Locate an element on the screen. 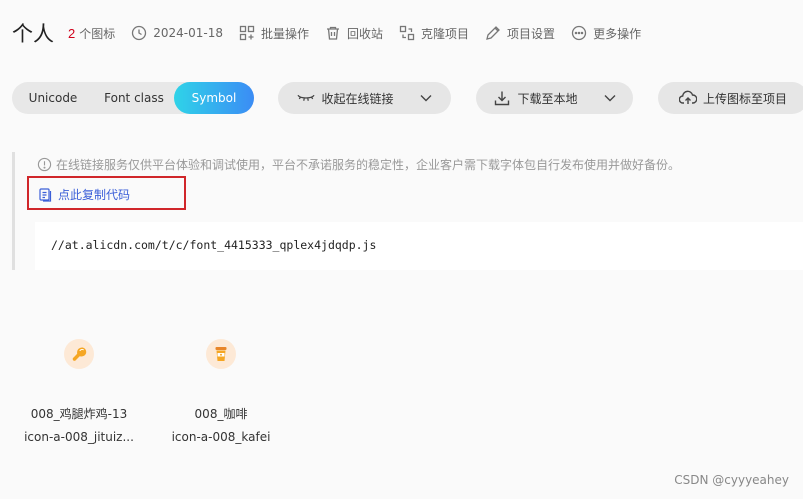 Image resolution: width=803 pixels, height=499 pixels. download-local-button: 下载至本地 is located at coordinates (554, 98).